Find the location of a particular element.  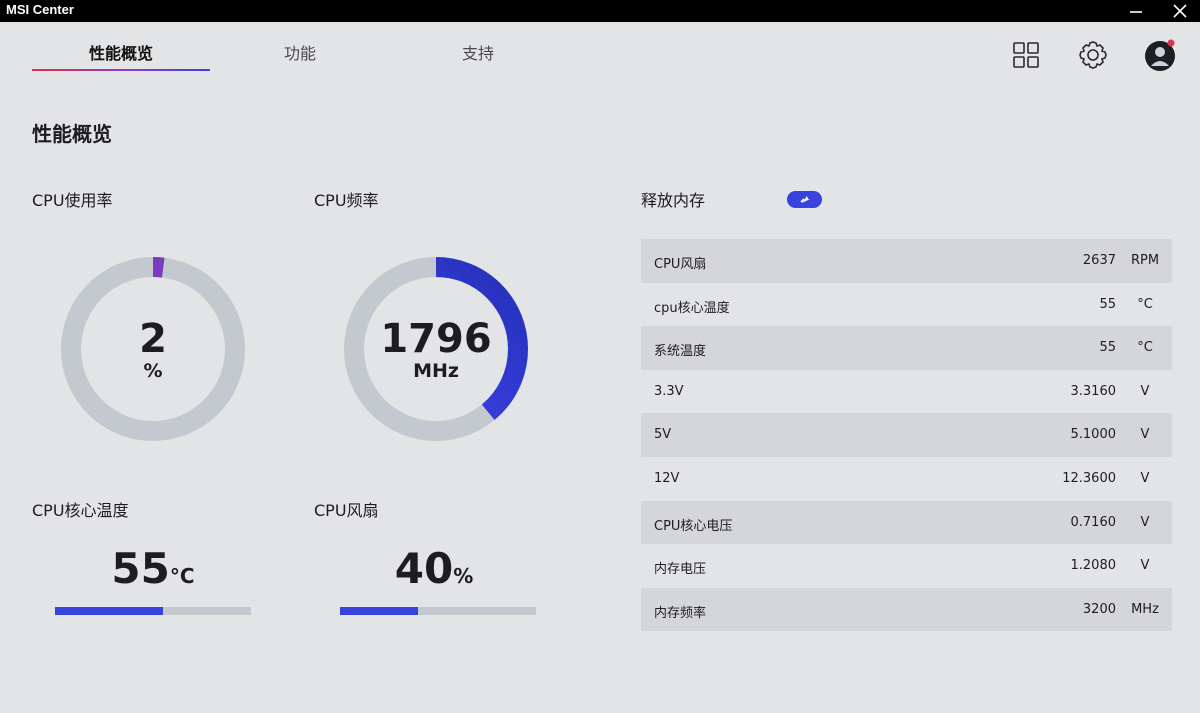

close-icon is located at coordinates (1180, 11).